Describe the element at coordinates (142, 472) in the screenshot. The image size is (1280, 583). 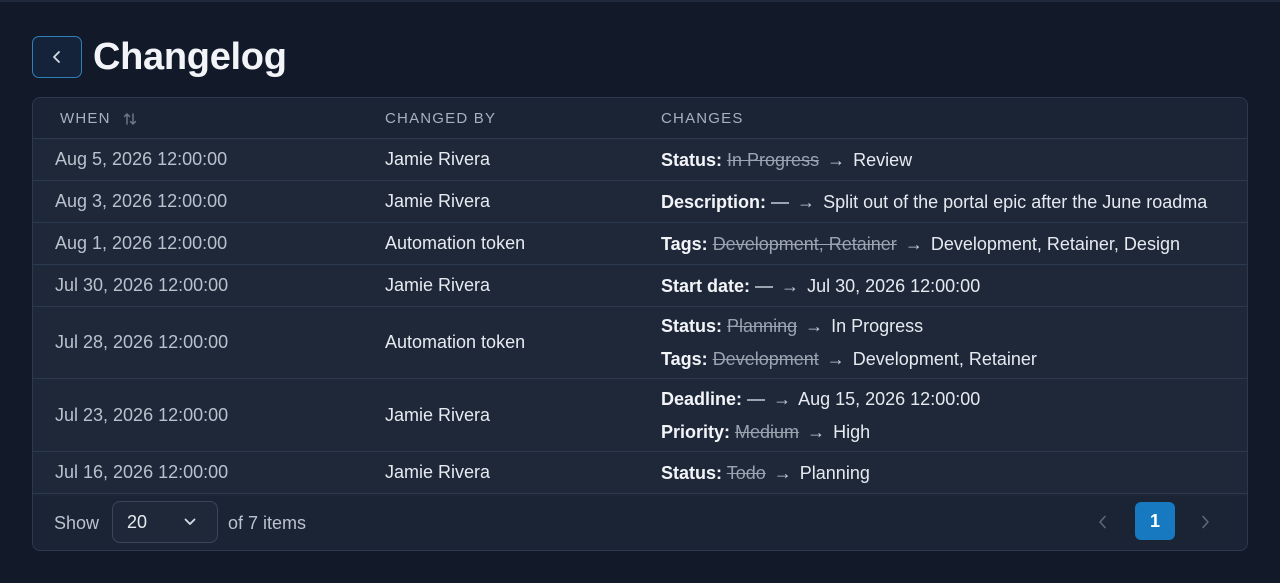
I see `cell-when: Jul 16, 2026 12:00:00` at that location.